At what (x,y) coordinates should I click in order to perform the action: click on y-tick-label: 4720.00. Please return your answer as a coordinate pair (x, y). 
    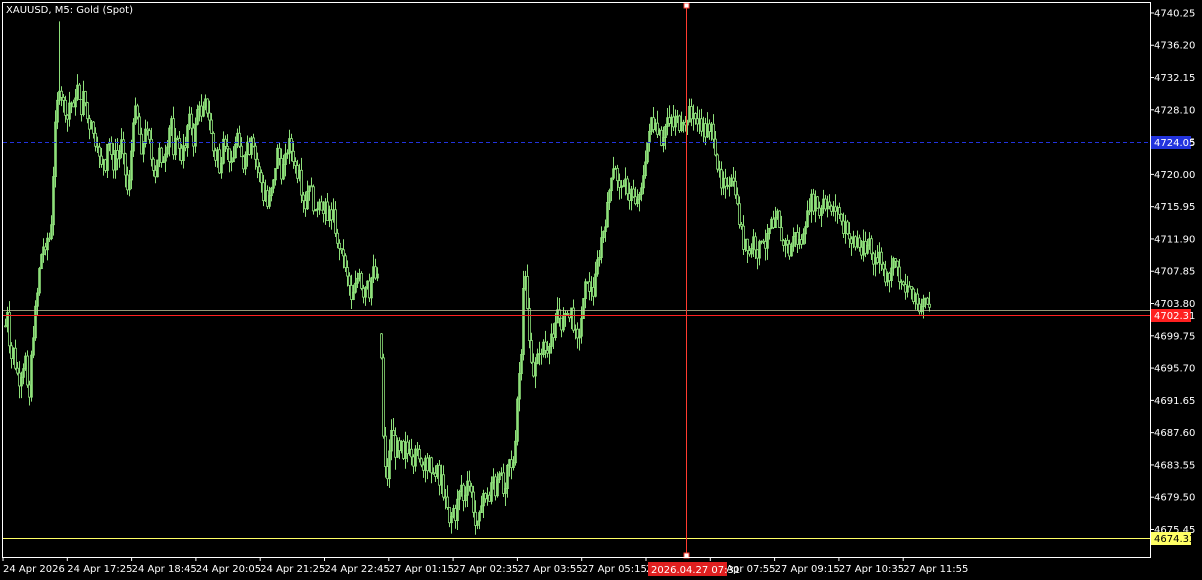
    Looking at the image, I should click on (1174, 175).